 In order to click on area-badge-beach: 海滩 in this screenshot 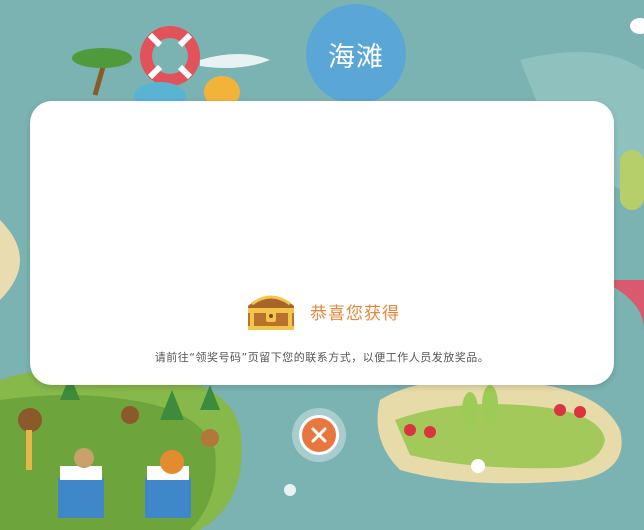, I will do `click(356, 54)`.